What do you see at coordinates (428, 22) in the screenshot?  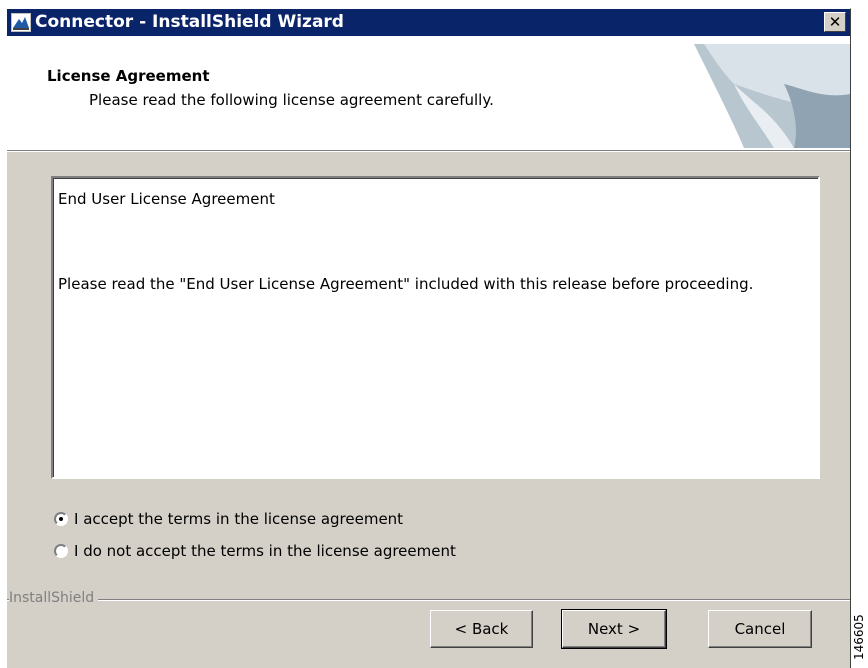 I see `title-bar: Connector - InstallShield Wizard ✕` at bounding box center [428, 22].